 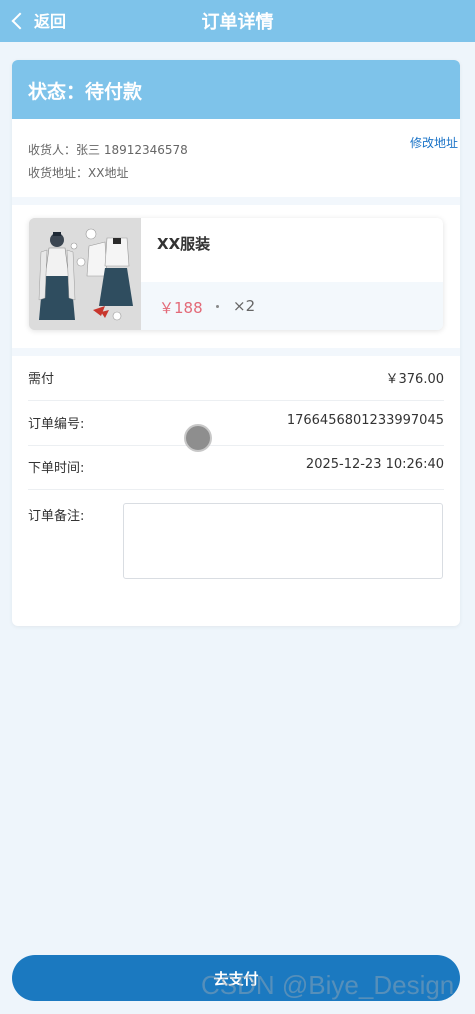 I want to click on order-time-row: 下单时间: 2025-12-23 10:26:40, so click(x=236, y=467).